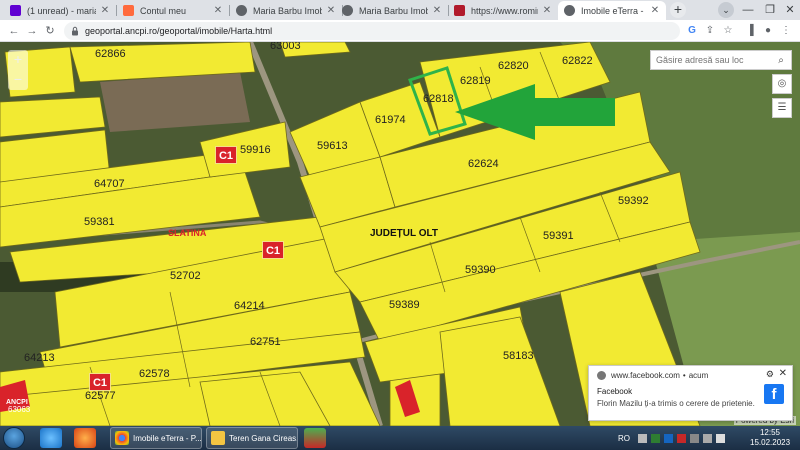 This screenshot has height=450, width=800. What do you see at coordinates (615, 391) in the screenshot?
I see `notification-title: Facebook` at bounding box center [615, 391].